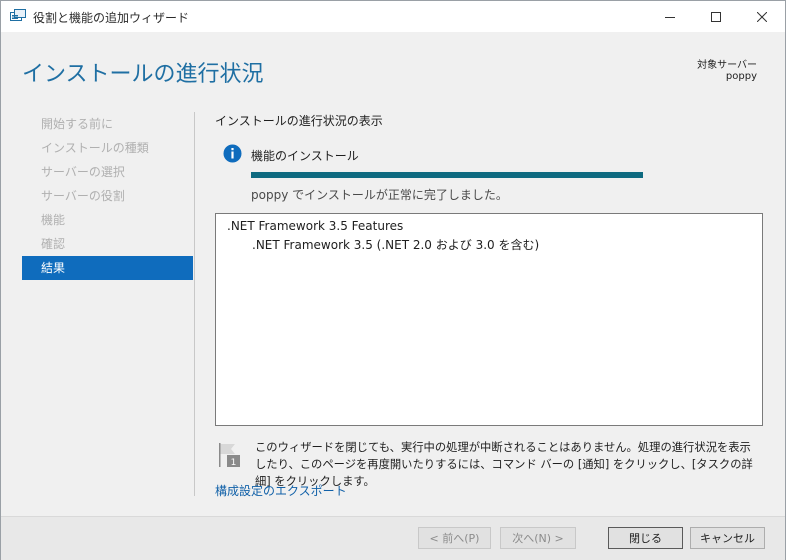 This screenshot has height=560, width=786. Describe the element at coordinates (83, 196) in the screenshot. I see `nav-item-server-roles: サーバーの役割` at that location.